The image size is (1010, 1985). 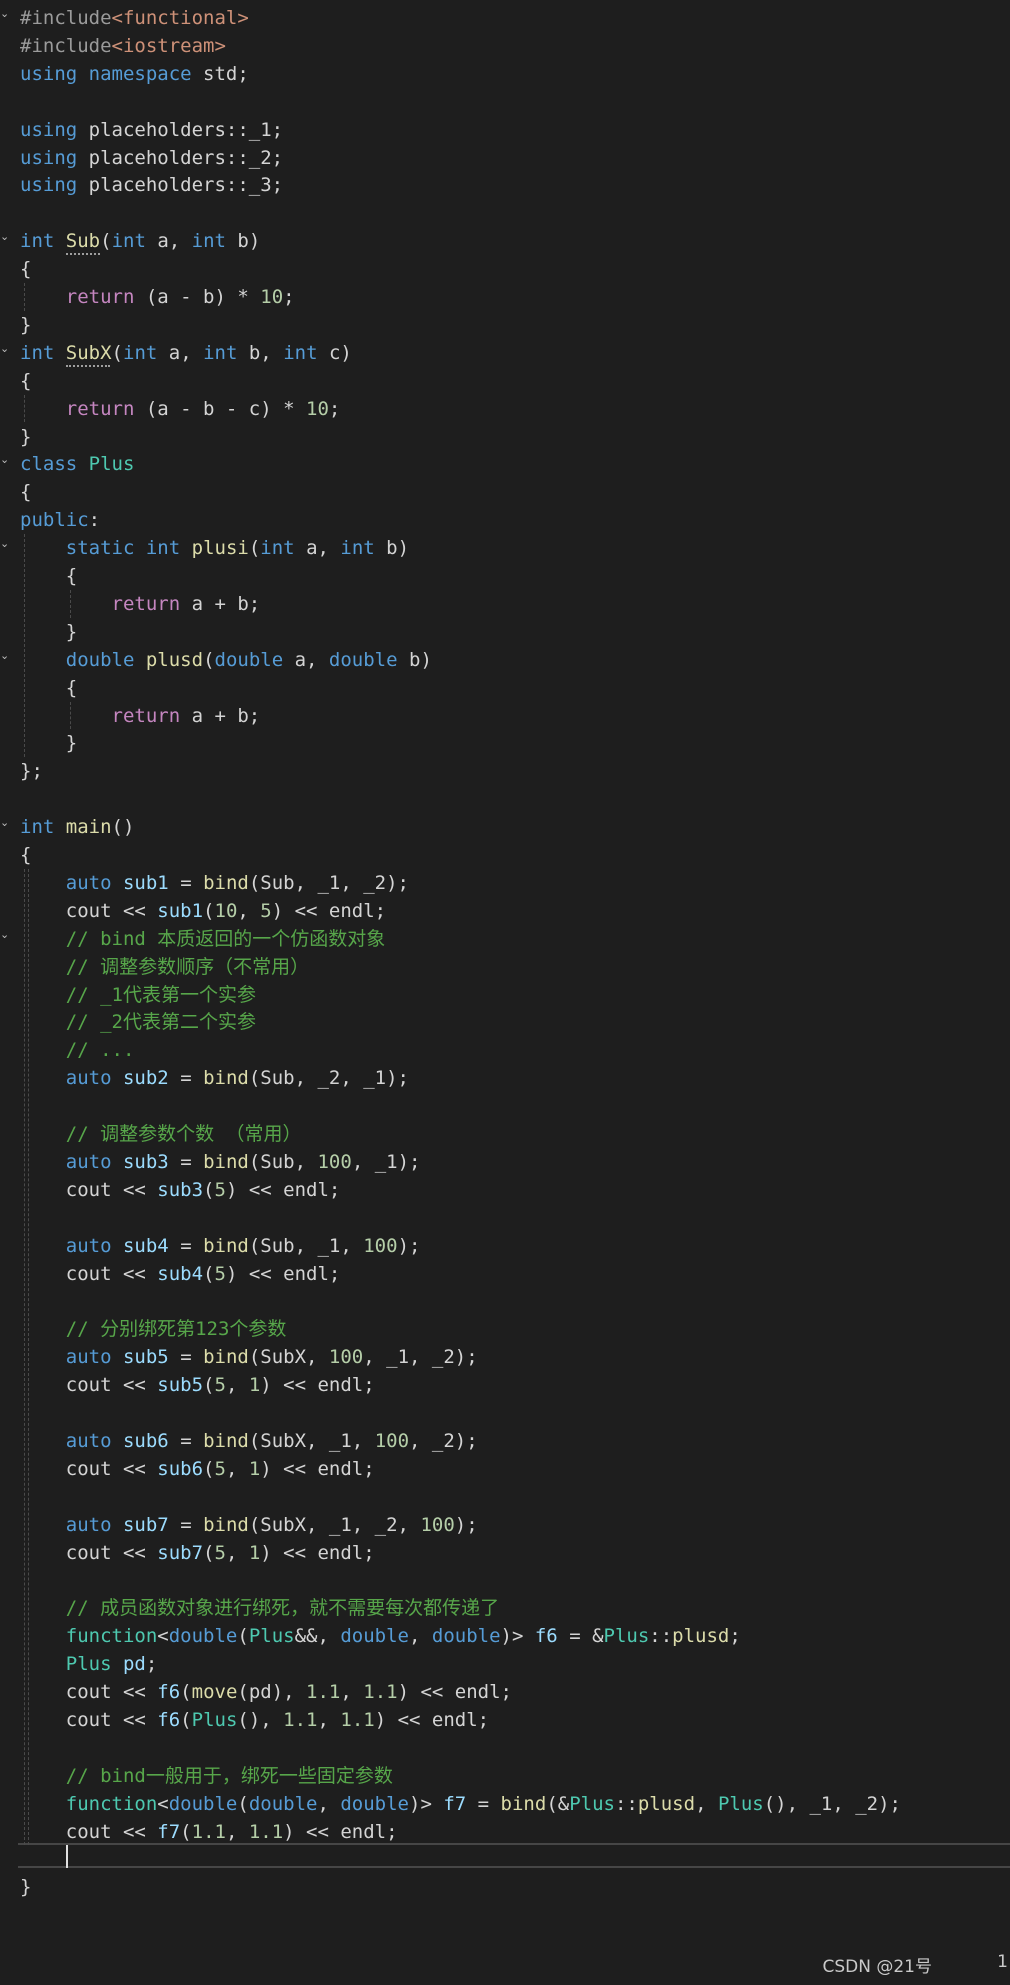 I want to click on corner-number: 1, so click(x=1002, y=1962).